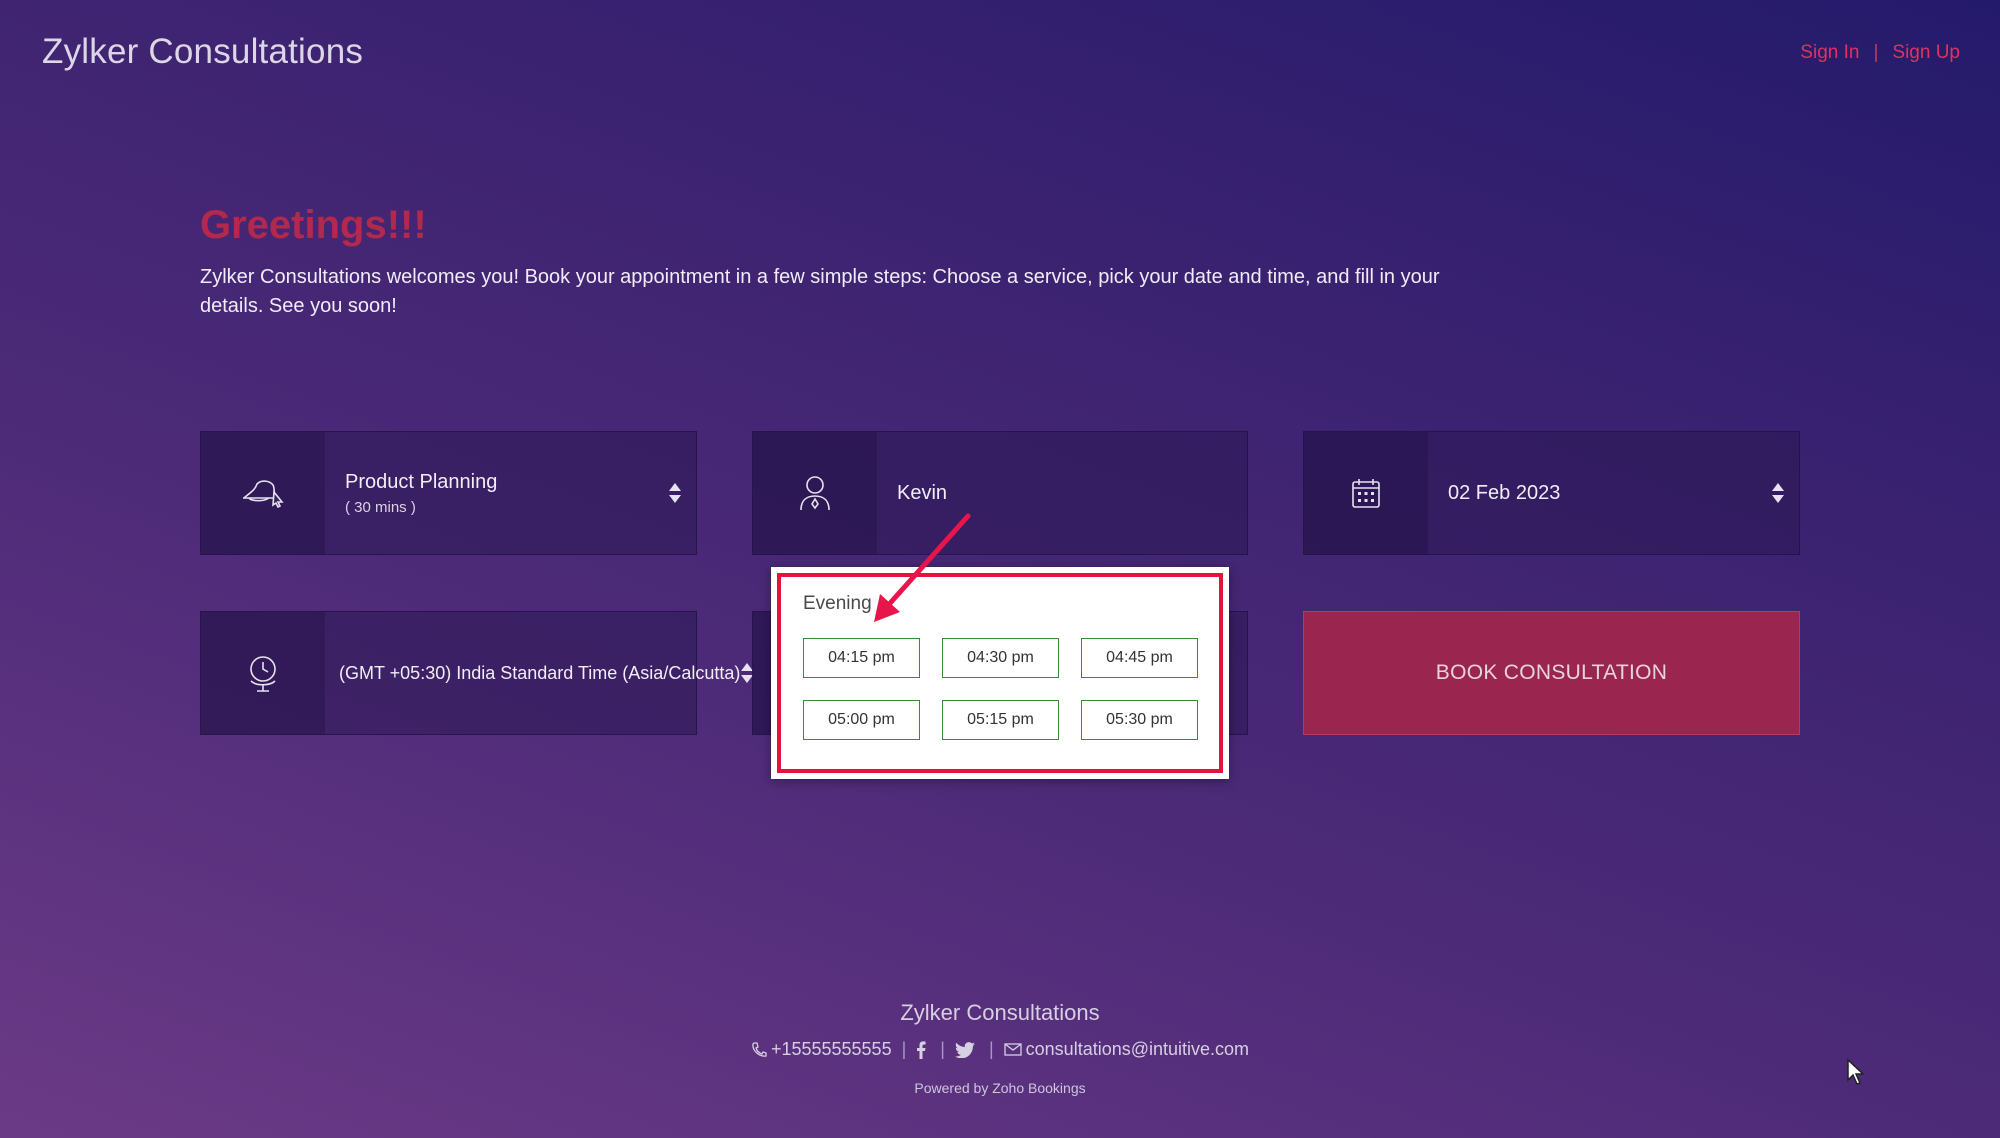 The height and width of the screenshot is (1138, 2000). Describe the element at coordinates (1592, 493) in the screenshot. I see `date-text: 02 Feb 2023` at that location.